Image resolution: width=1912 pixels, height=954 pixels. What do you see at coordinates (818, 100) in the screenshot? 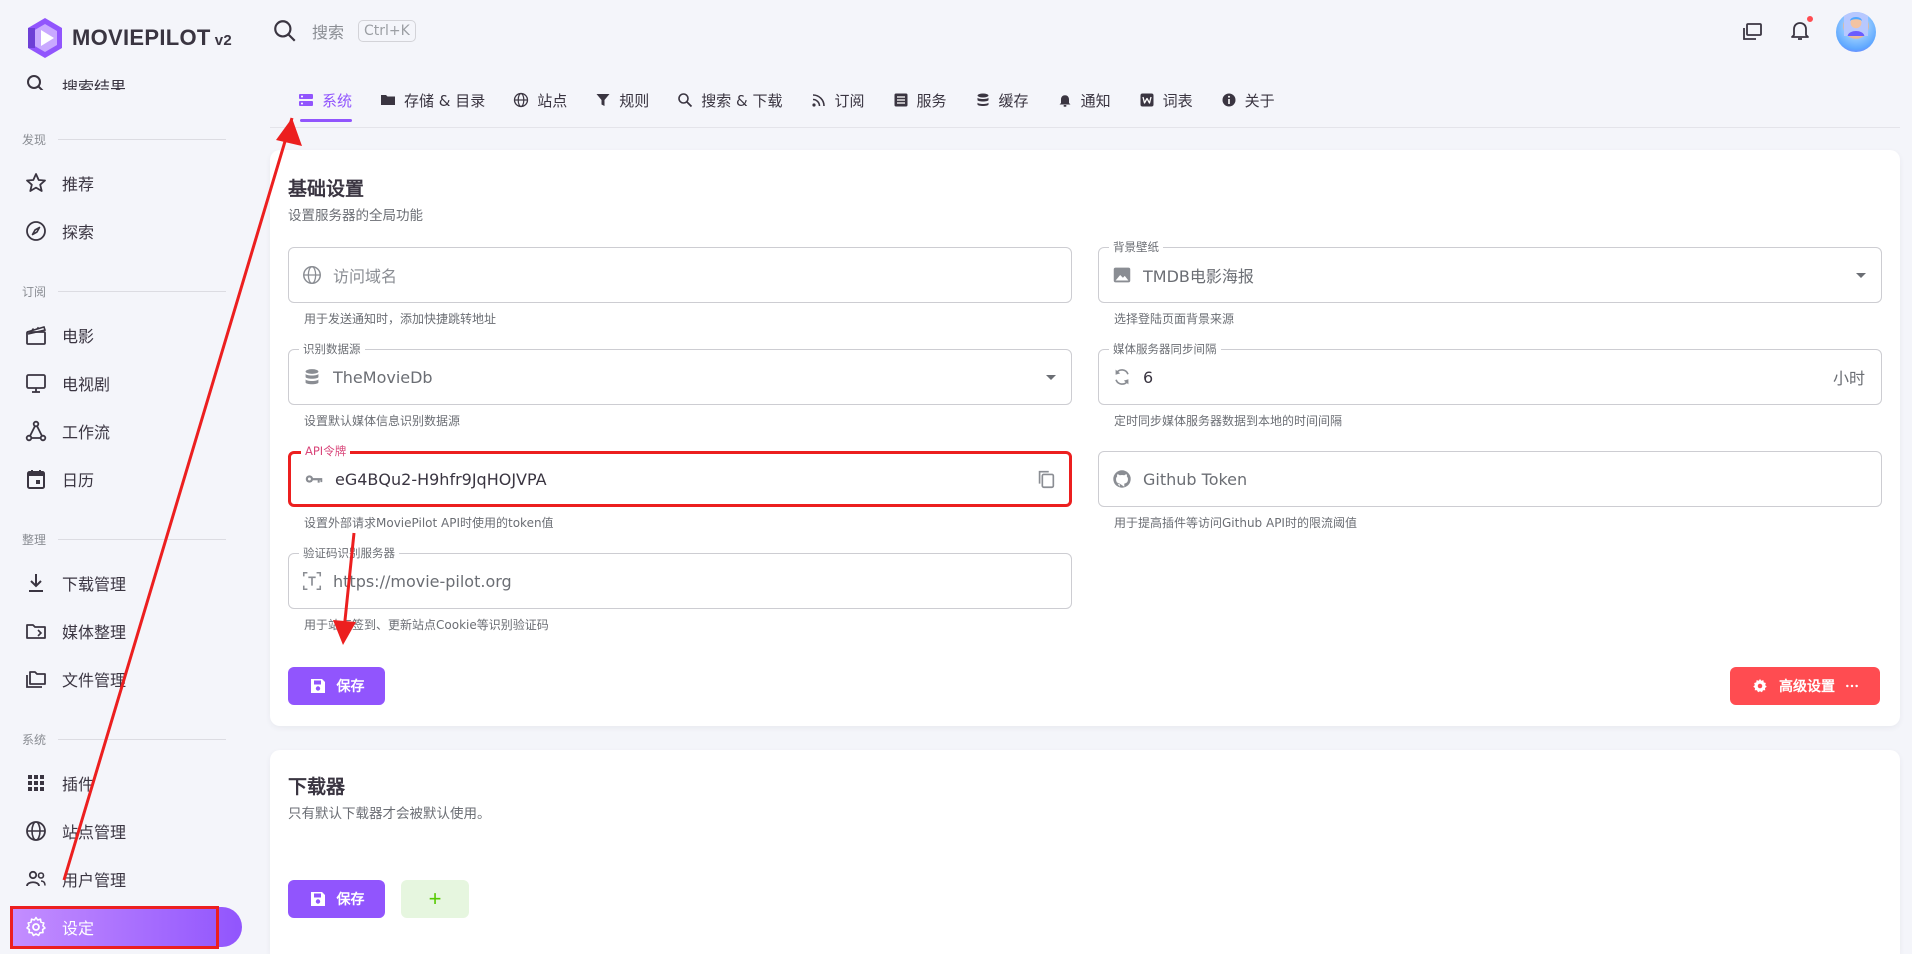
I see `rss-icon` at bounding box center [818, 100].